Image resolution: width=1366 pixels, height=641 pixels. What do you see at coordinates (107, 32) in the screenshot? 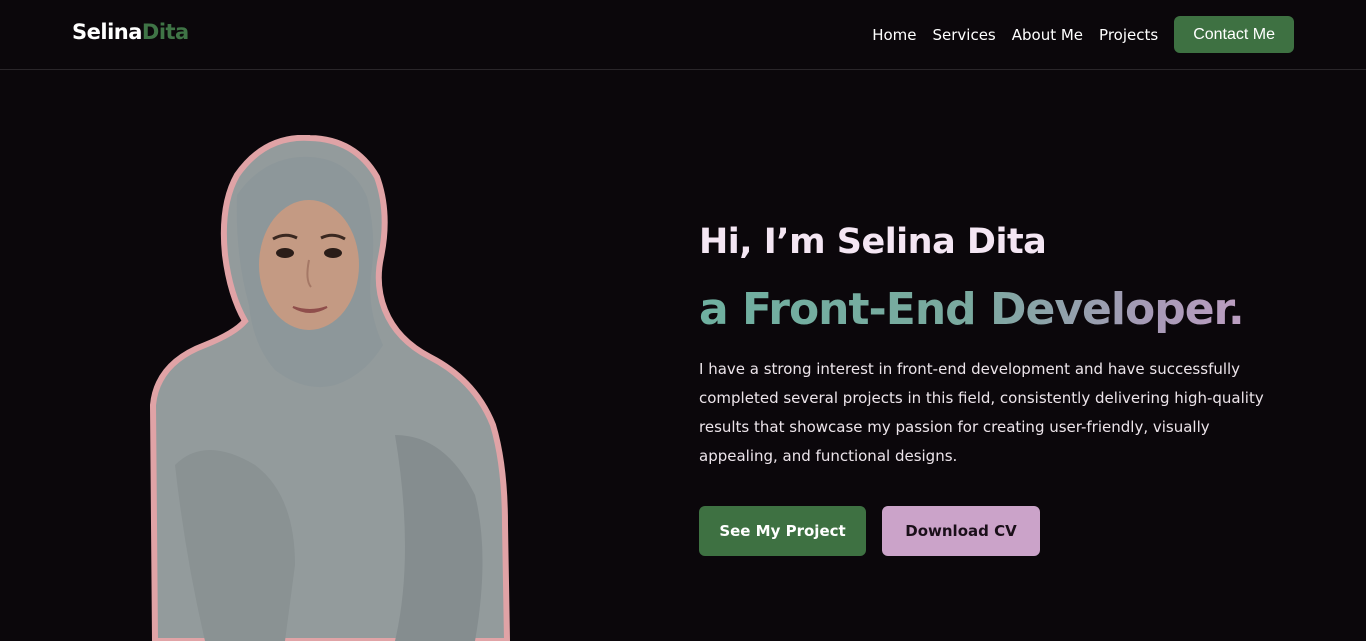
I see `logo-first-name: Selina` at bounding box center [107, 32].